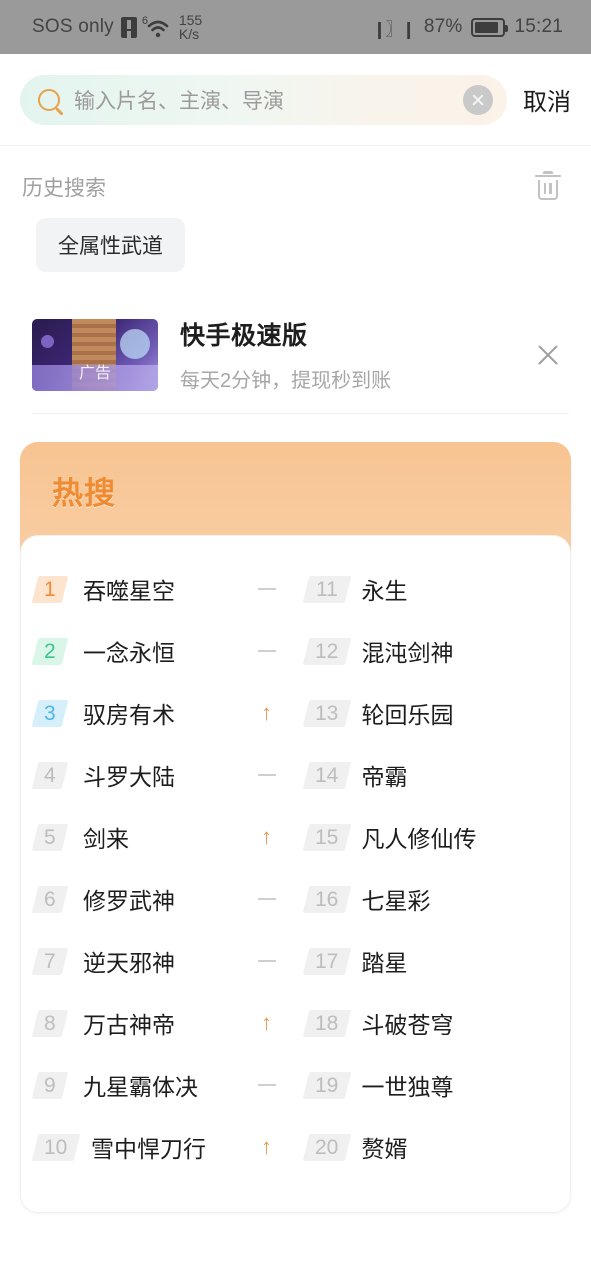  What do you see at coordinates (50, 589) in the screenshot?
I see `hot-search-rank: 1` at bounding box center [50, 589].